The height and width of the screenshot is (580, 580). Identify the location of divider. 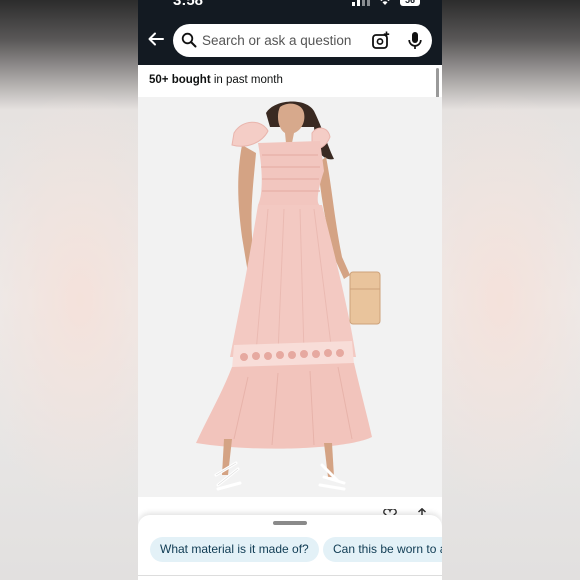
(290, 575).